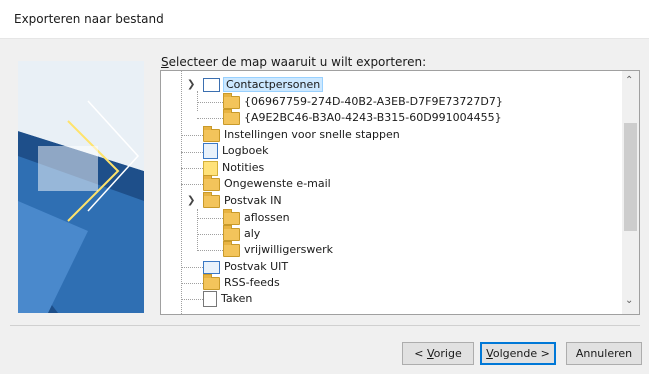  I want to click on title-bar: Exporteren naar bestand, so click(324, 19).